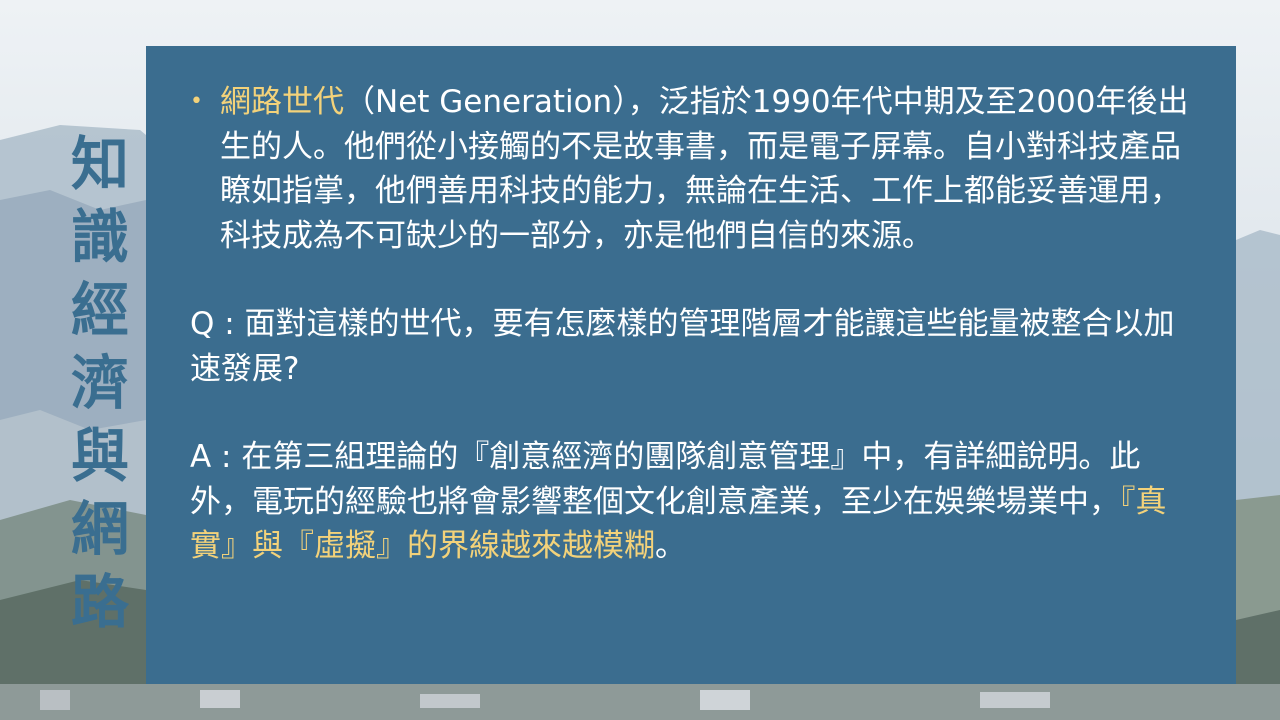 Image resolution: width=1280 pixels, height=720 pixels. What do you see at coordinates (670, 546) in the screenshot?
I see `answer-end: 。` at bounding box center [670, 546].